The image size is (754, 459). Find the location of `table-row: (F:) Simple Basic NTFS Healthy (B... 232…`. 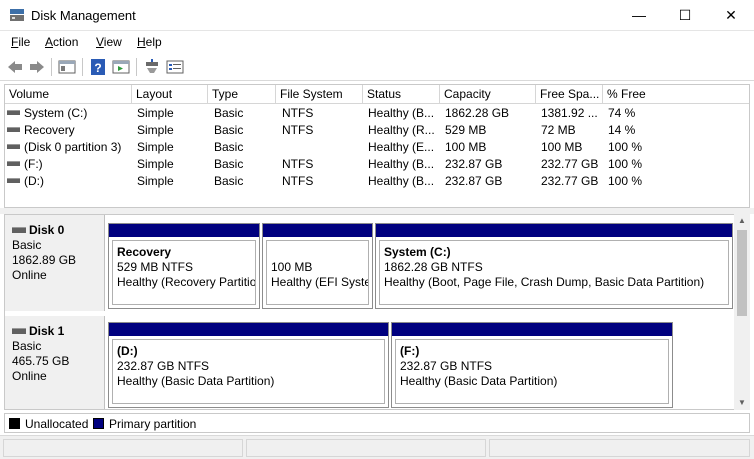

table-row: (F:) Simple Basic NTFS Healthy (B... 232… is located at coordinates (377, 164).